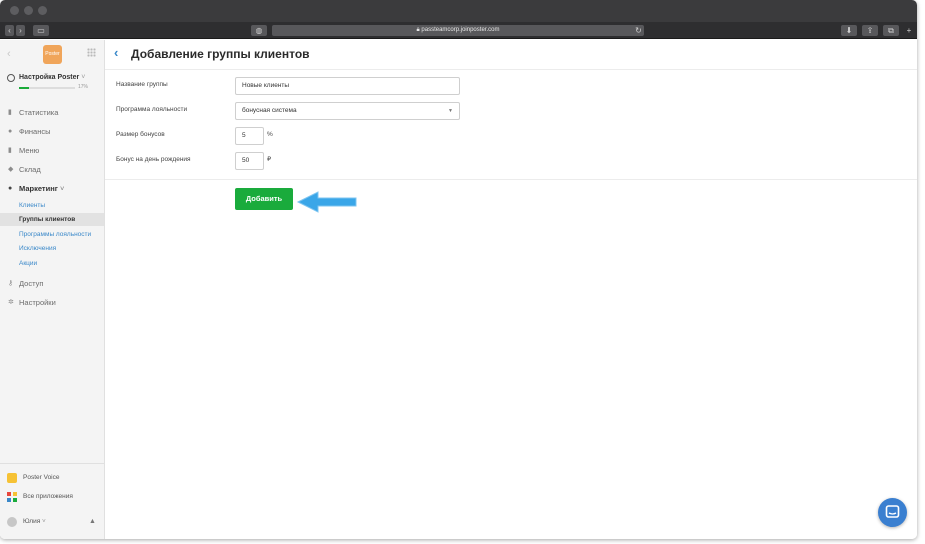  Describe the element at coordinates (91, 52) in the screenshot. I see `apps-grid-icon` at that location.